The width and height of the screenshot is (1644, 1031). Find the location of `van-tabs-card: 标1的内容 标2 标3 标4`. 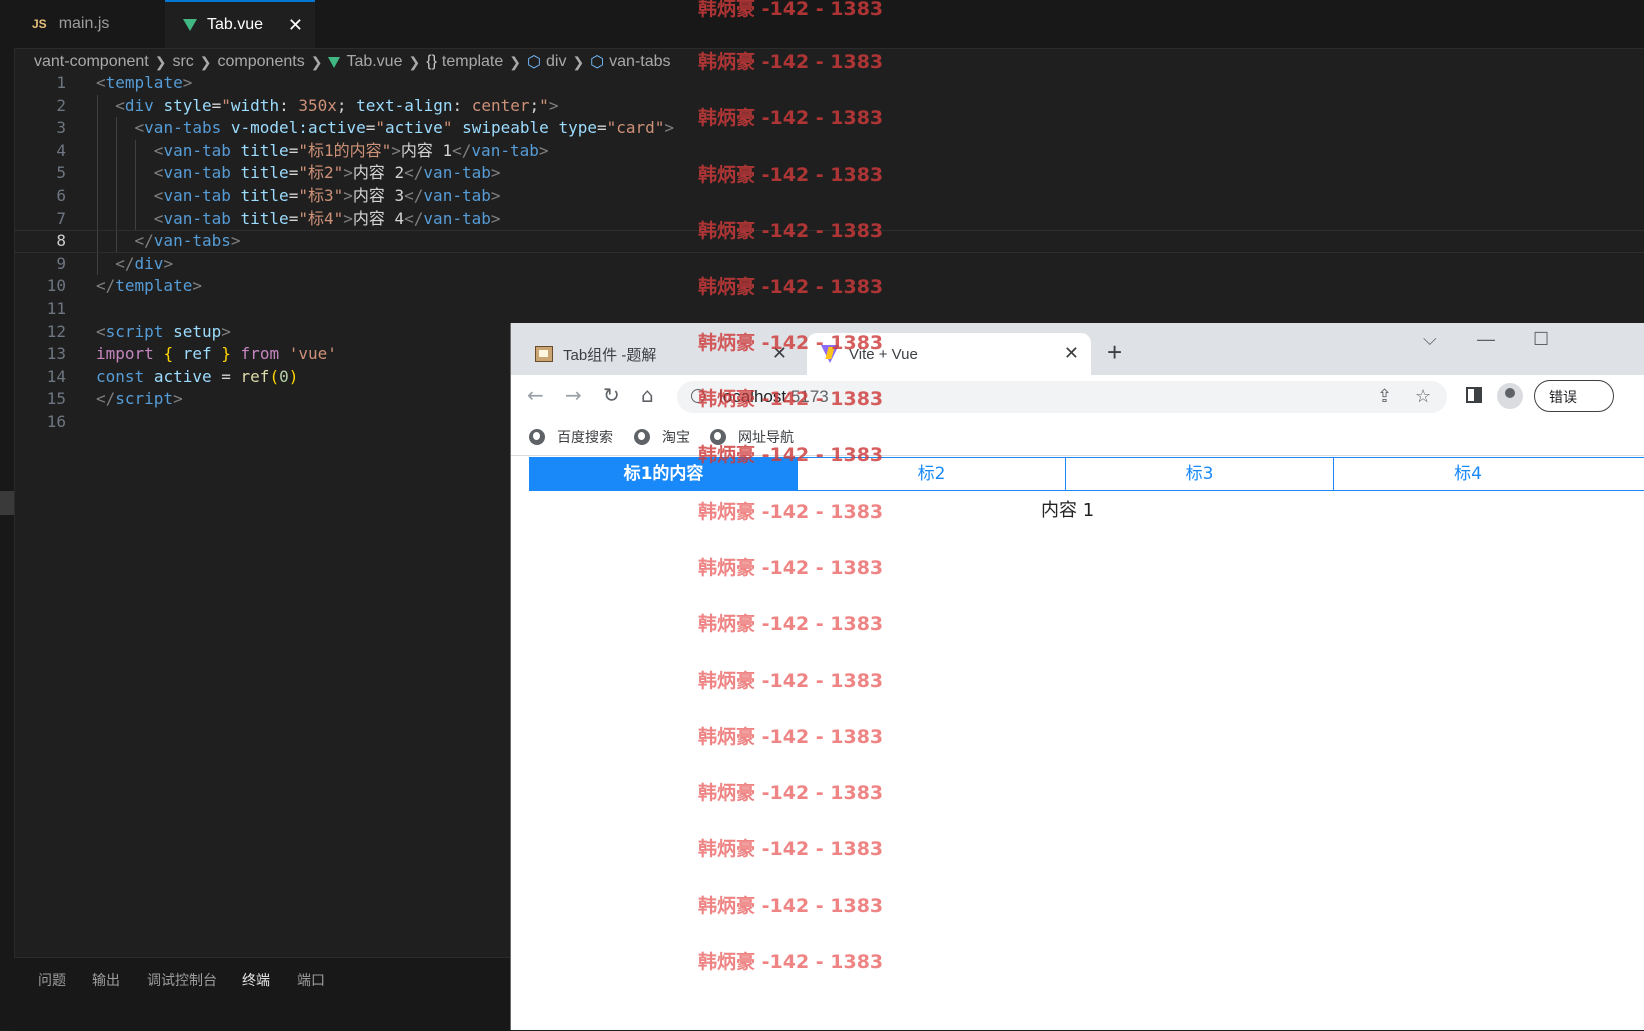

van-tabs-card: 标1的内容 标2 标3 标4 is located at coordinates (1086, 474).